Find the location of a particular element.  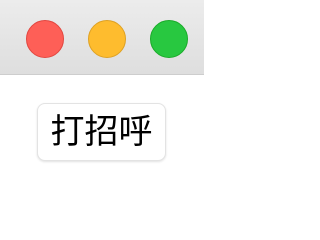

greet-button-label: 打招呼 is located at coordinates (101, 132).